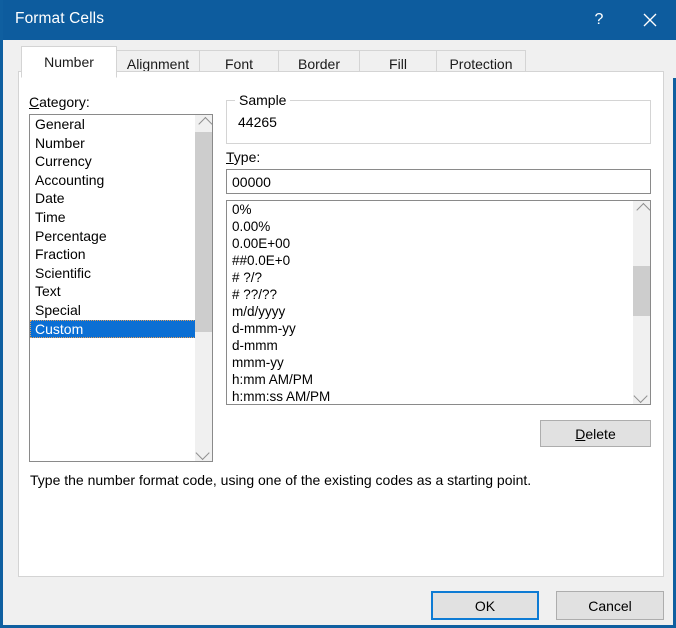 The width and height of the screenshot is (676, 628). What do you see at coordinates (430, 294) in the screenshot?
I see `format-code-item: # ??/??` at bounding box center [430, 294].